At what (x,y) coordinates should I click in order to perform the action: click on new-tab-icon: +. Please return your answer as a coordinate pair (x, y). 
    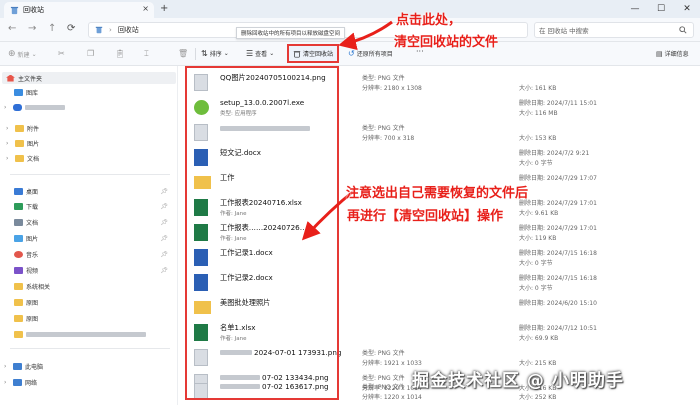
    Looking at the image, I should click on (164, 8).